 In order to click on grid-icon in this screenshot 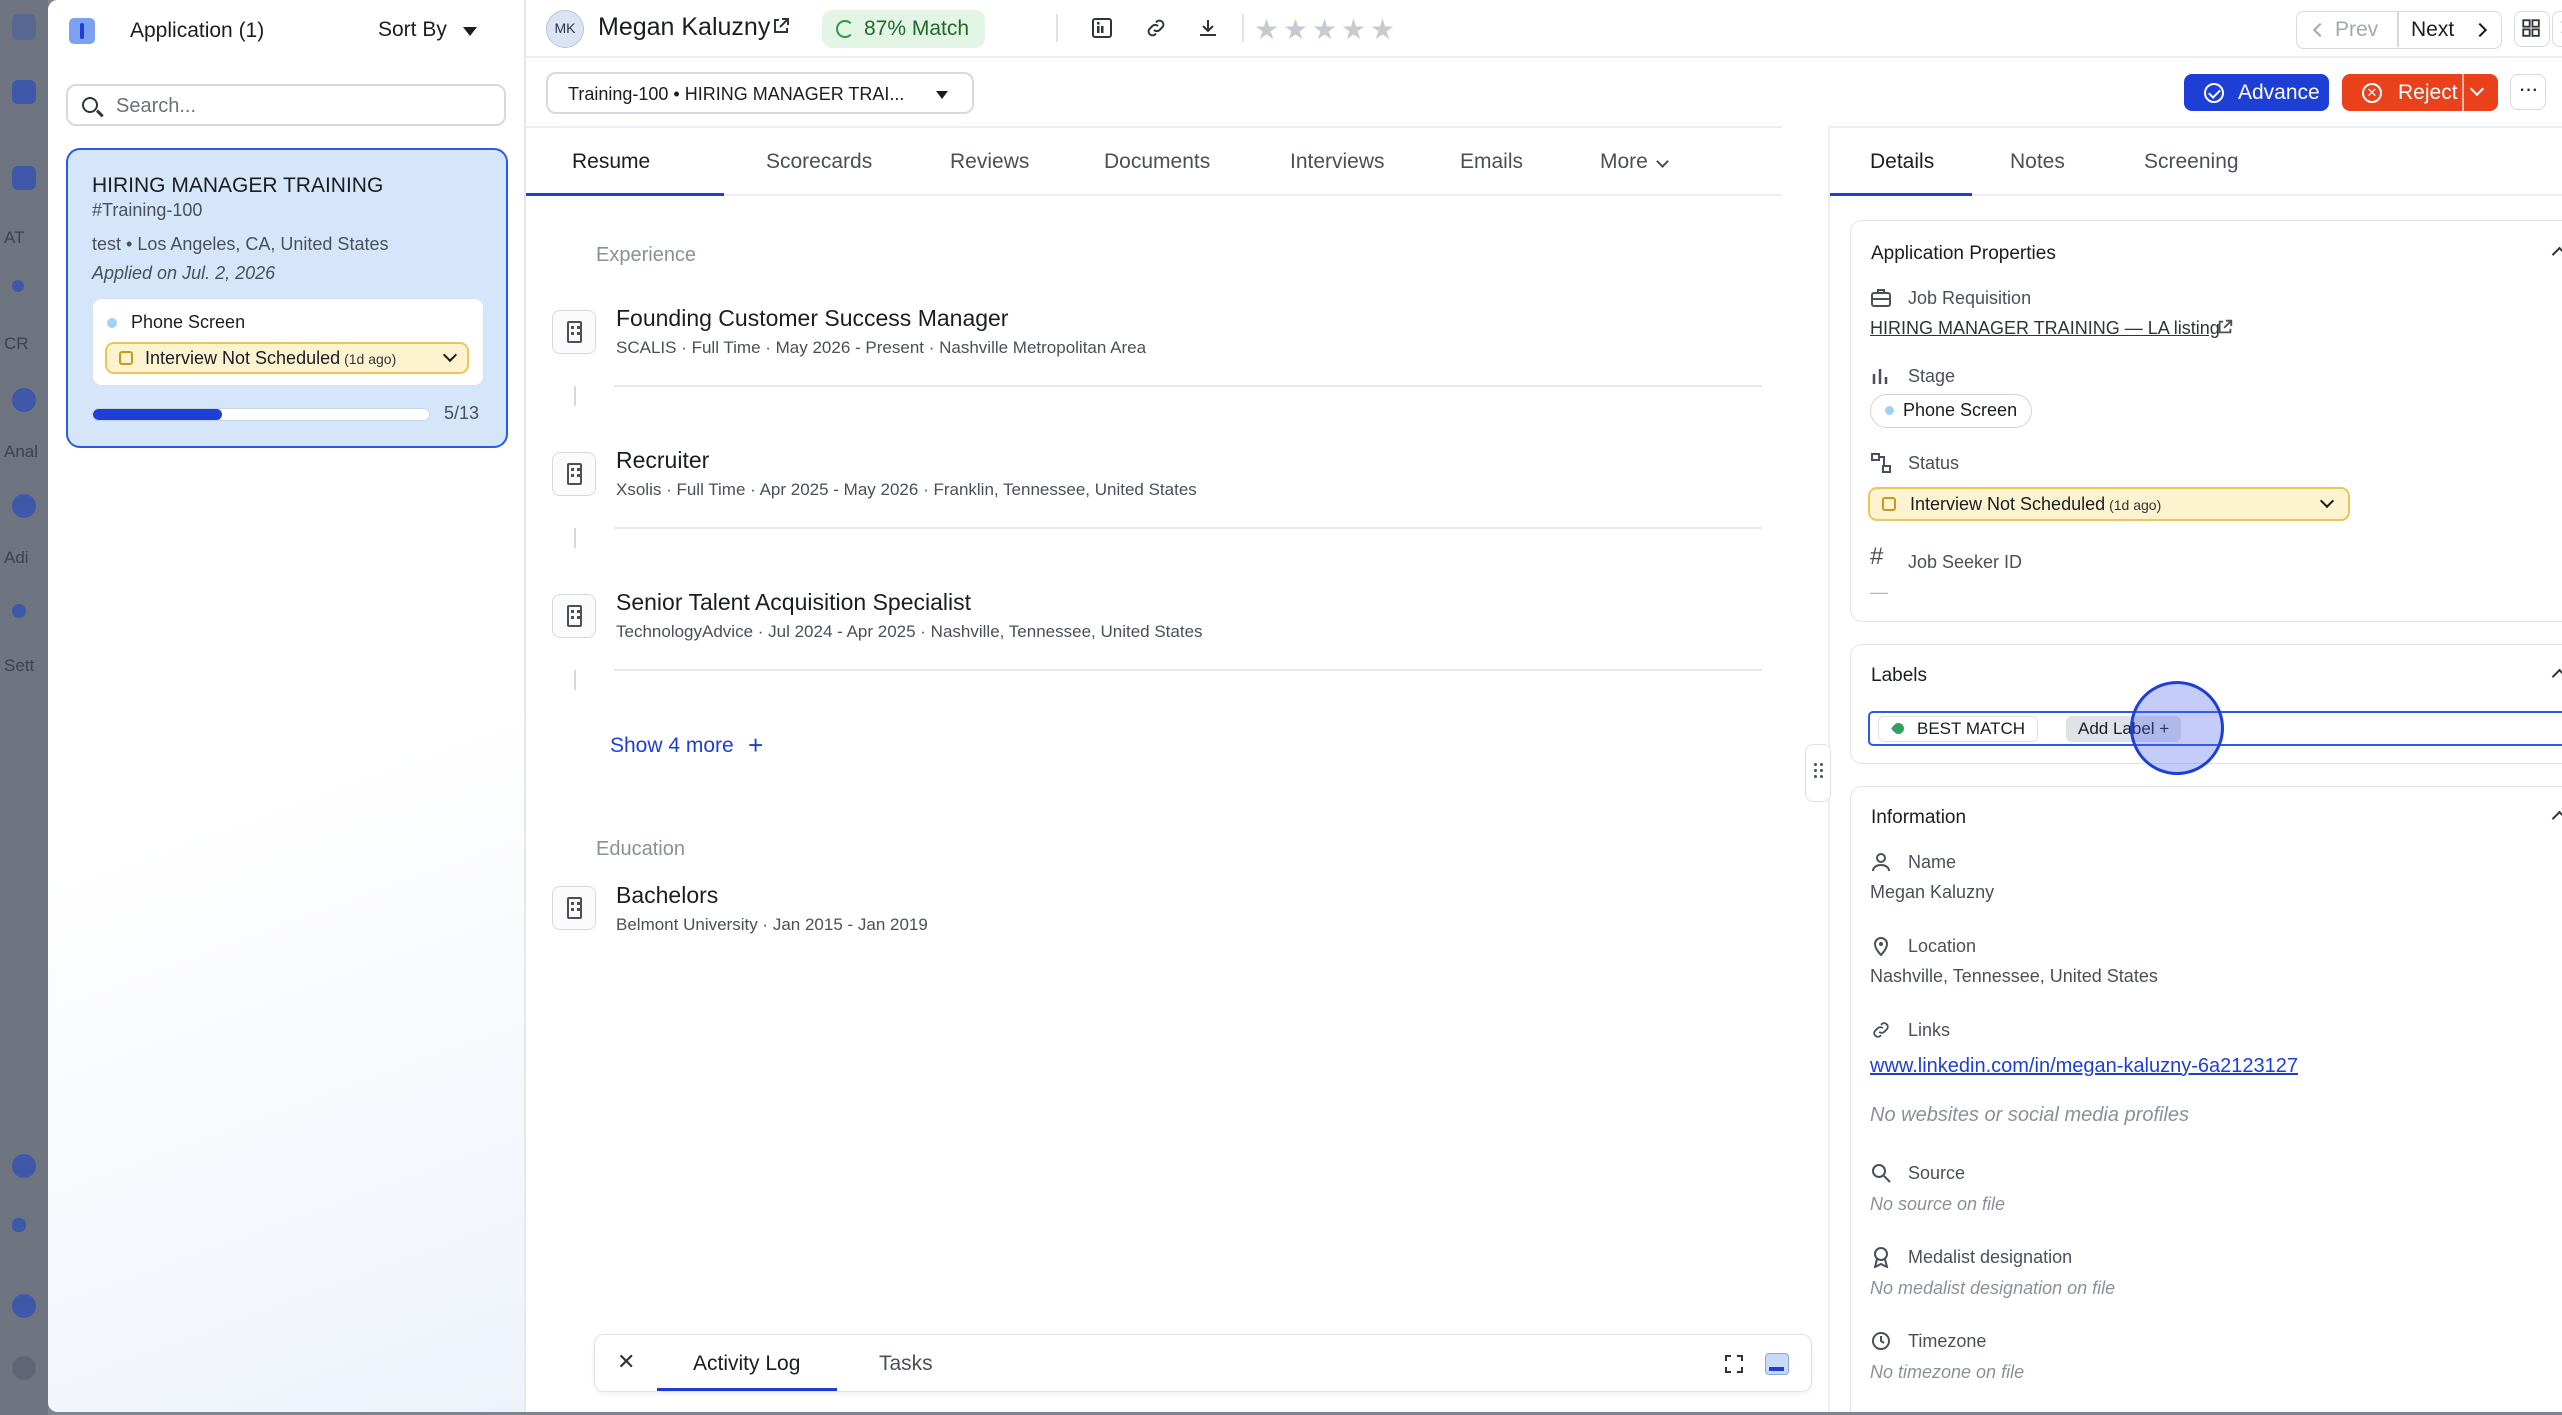, I will do `click(2531, 28)`.